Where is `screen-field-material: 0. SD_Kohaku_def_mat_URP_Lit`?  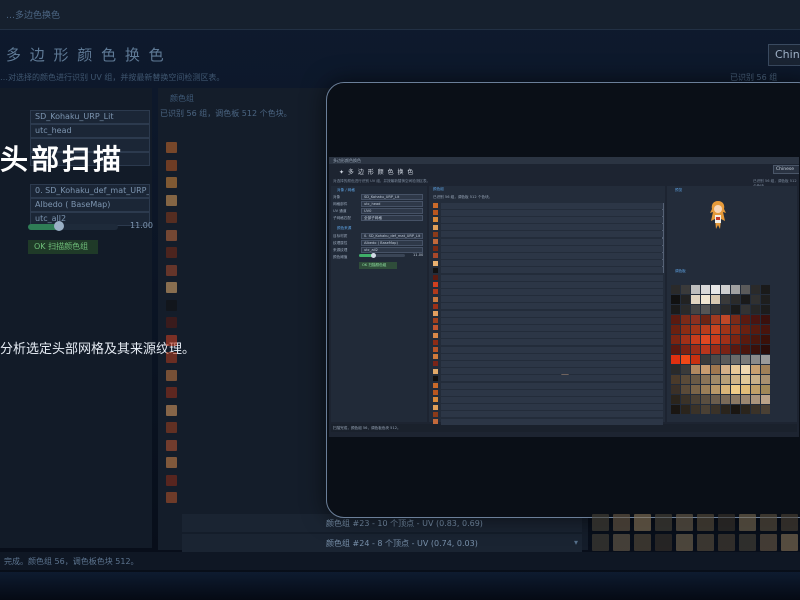
screen-field-material: 0. SD_Kohaku_def_mat_URP_Lit is located at coordinates (392, 236).